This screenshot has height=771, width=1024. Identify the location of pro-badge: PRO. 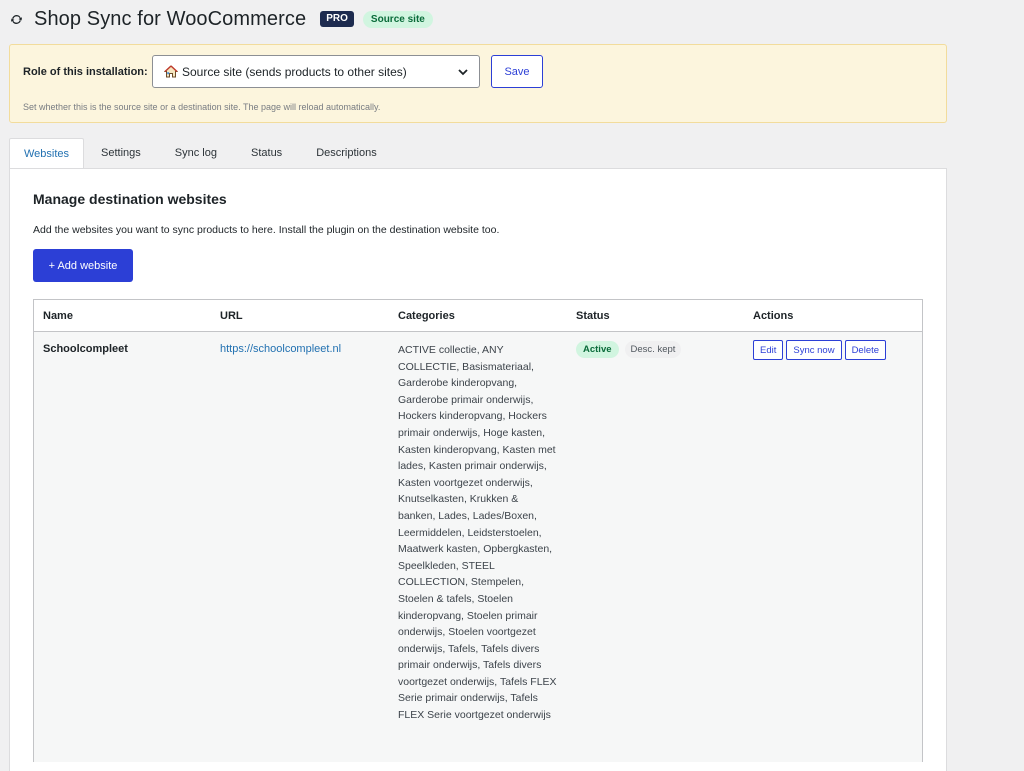
(337, 19).